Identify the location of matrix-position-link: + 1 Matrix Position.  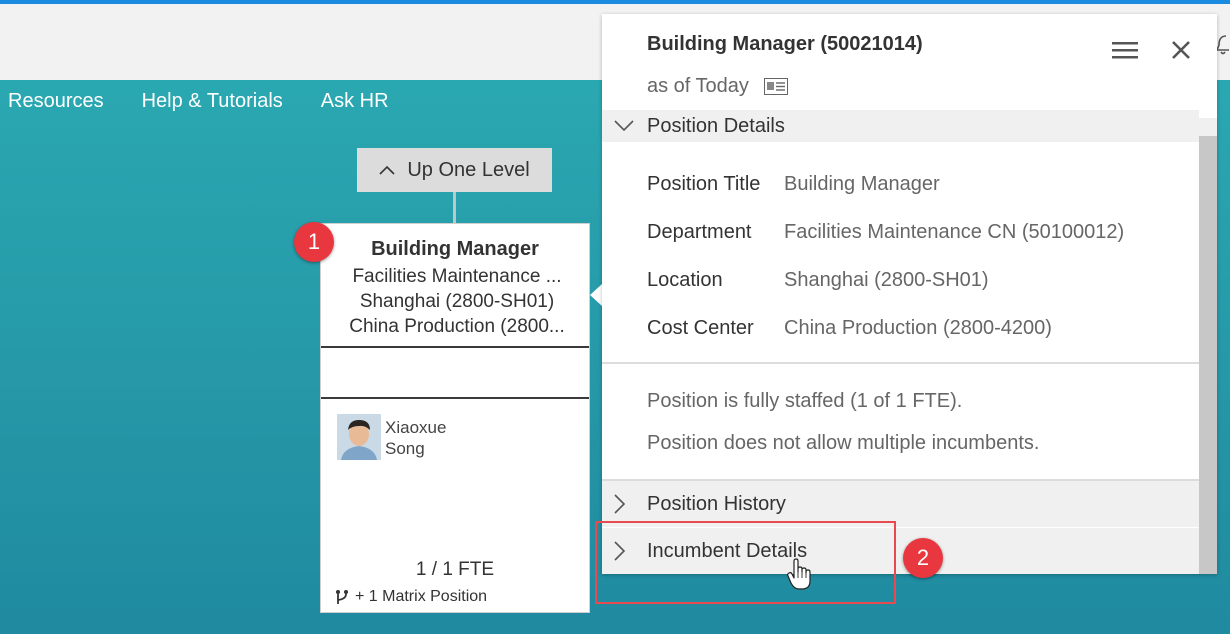
(411, 597).